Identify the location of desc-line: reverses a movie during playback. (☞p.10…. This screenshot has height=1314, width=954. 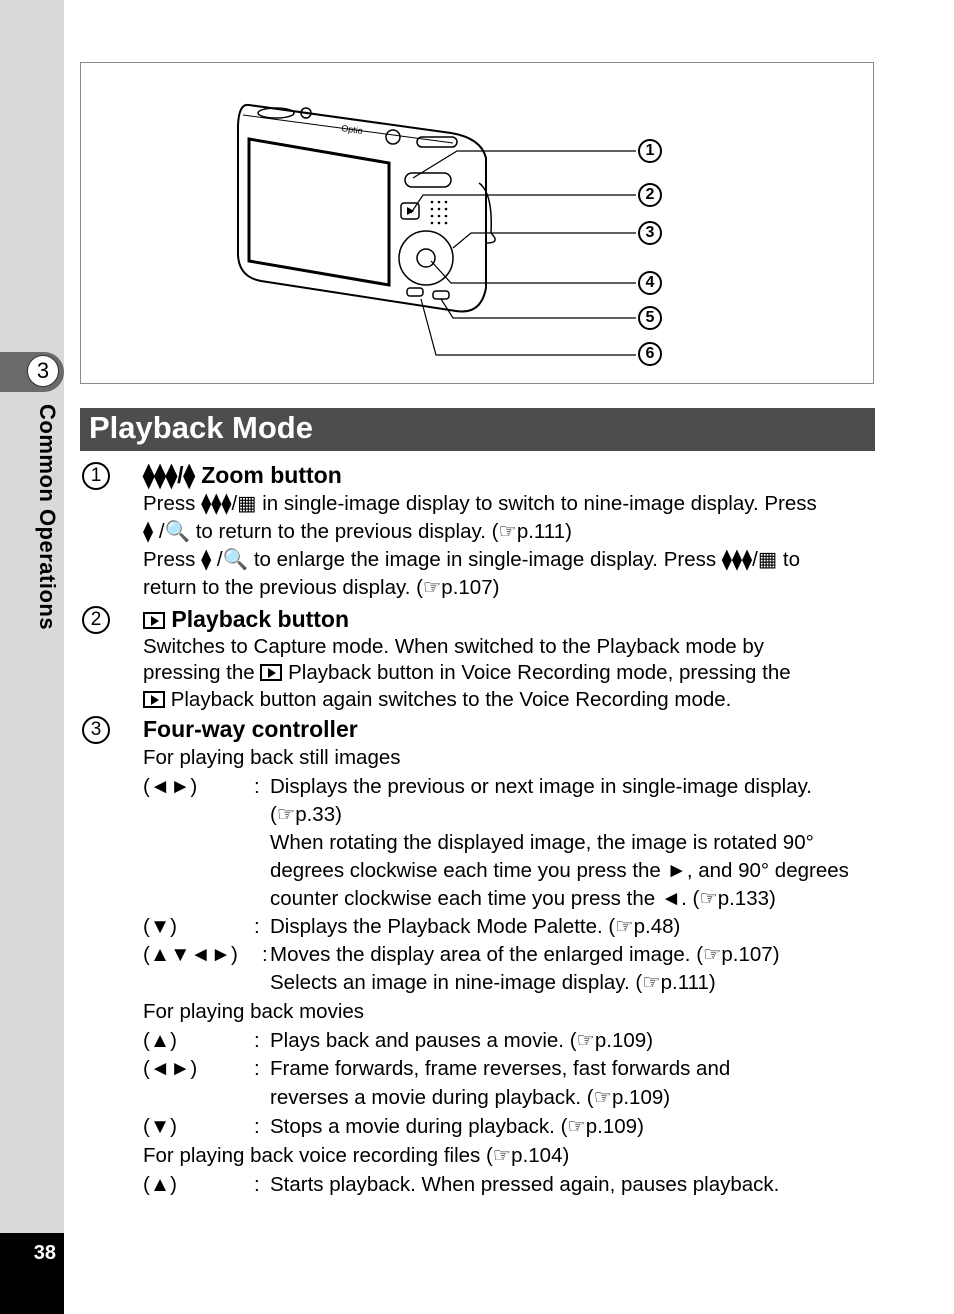
(470, 1097).